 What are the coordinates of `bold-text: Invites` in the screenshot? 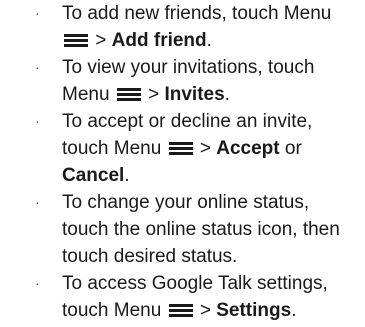 It's located at (194, 94).